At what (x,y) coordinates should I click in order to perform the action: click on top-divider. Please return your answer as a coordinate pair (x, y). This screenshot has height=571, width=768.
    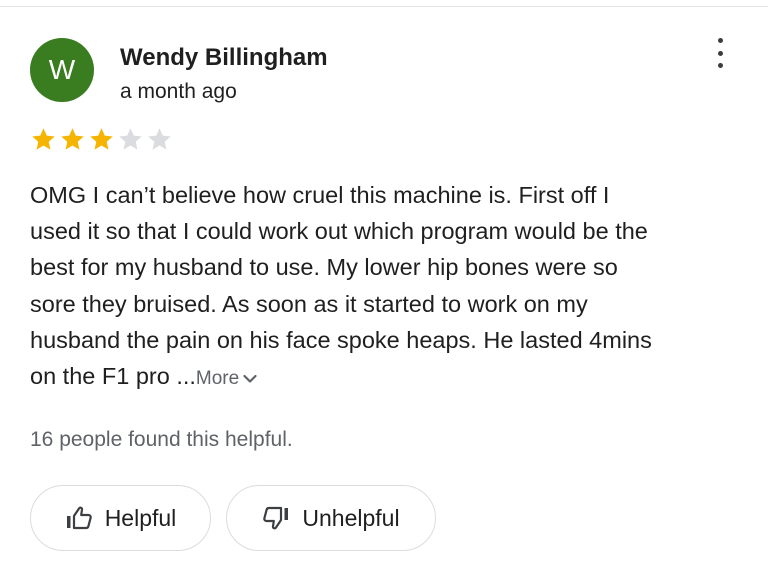
    Looking at the image, I should click on (384, 6).